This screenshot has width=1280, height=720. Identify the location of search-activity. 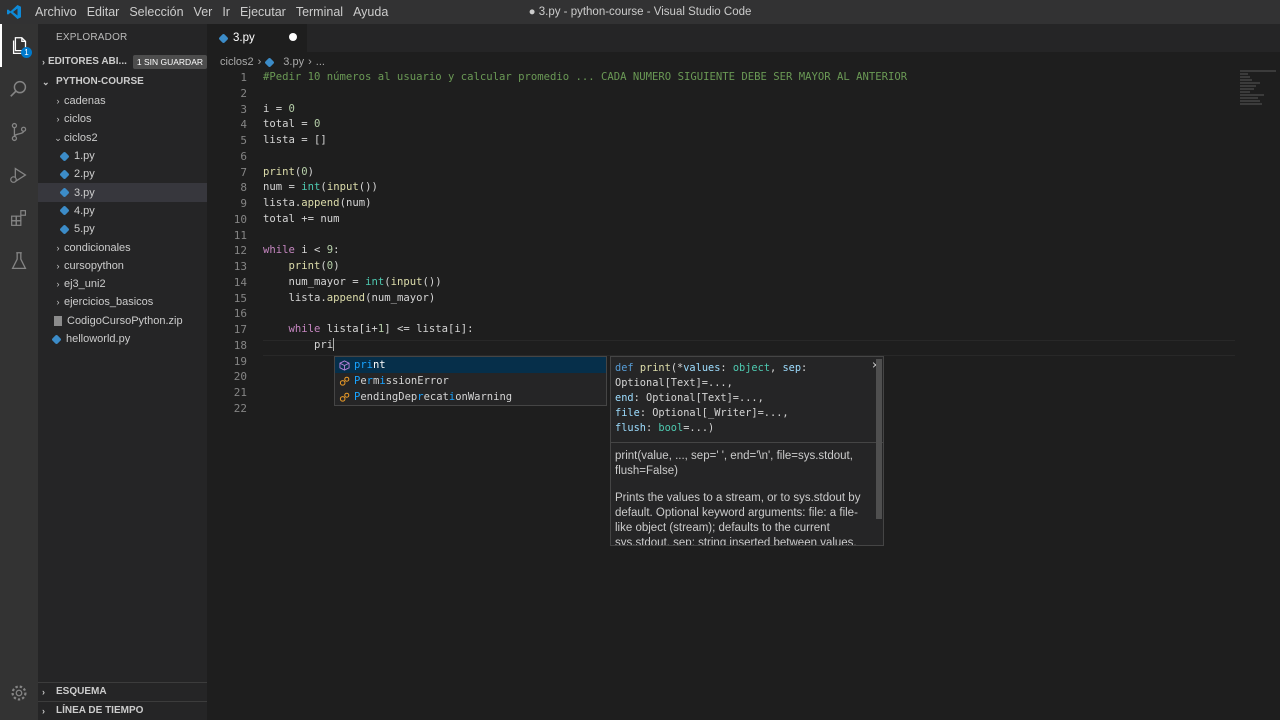
(19, 88).